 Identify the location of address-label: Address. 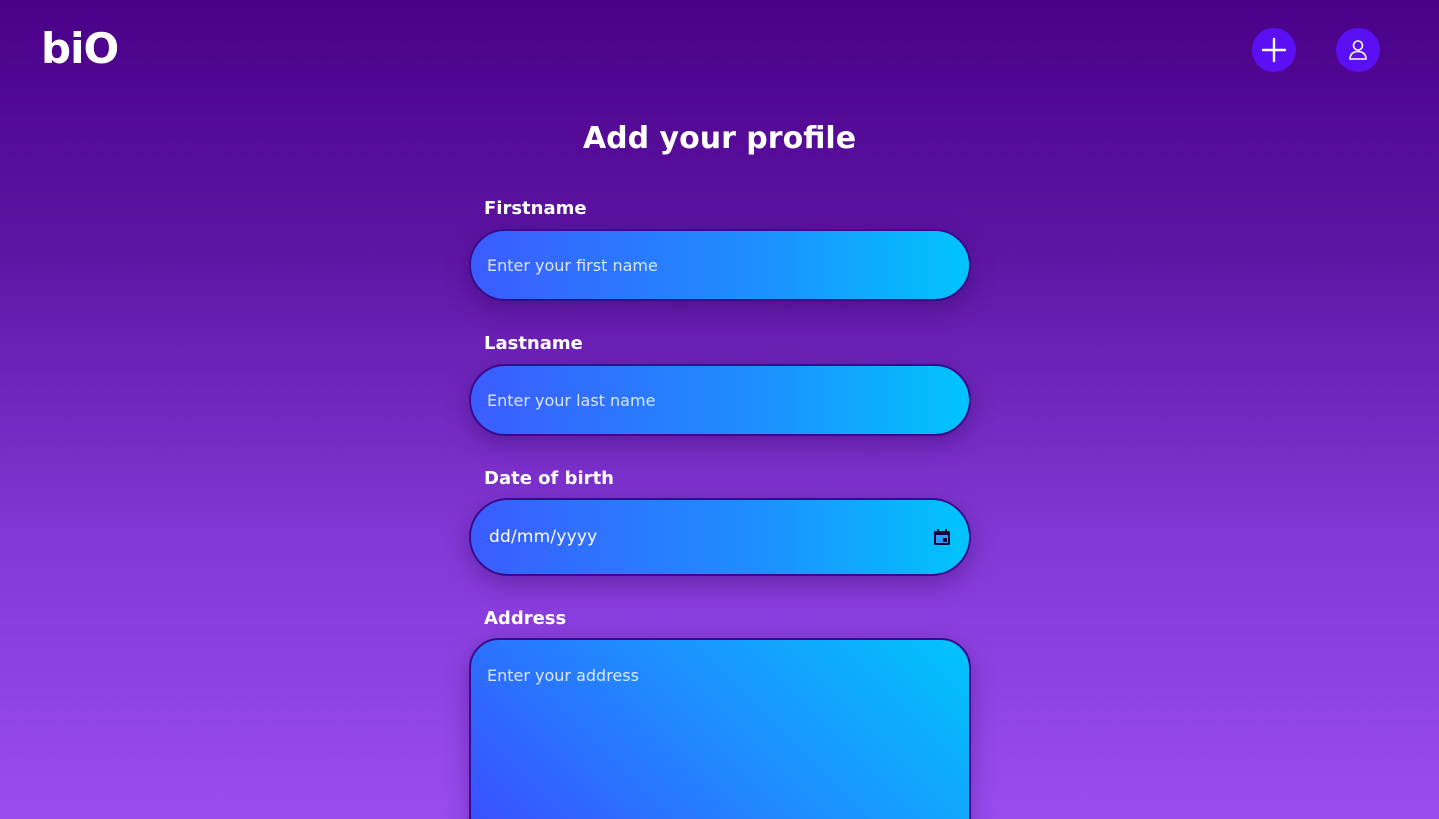
(525, 618).